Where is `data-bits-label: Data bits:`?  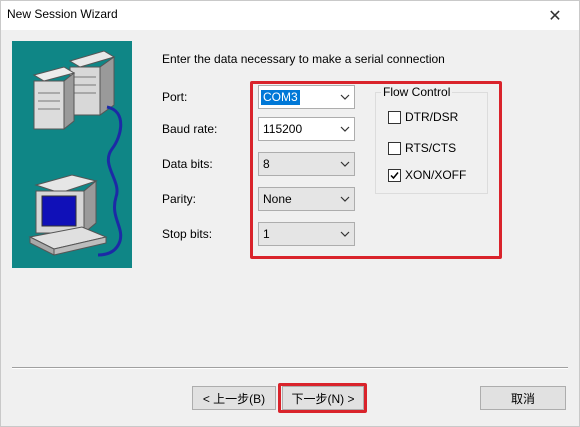 data-bits-label: Data bits: is located at coordinates (187, 164).